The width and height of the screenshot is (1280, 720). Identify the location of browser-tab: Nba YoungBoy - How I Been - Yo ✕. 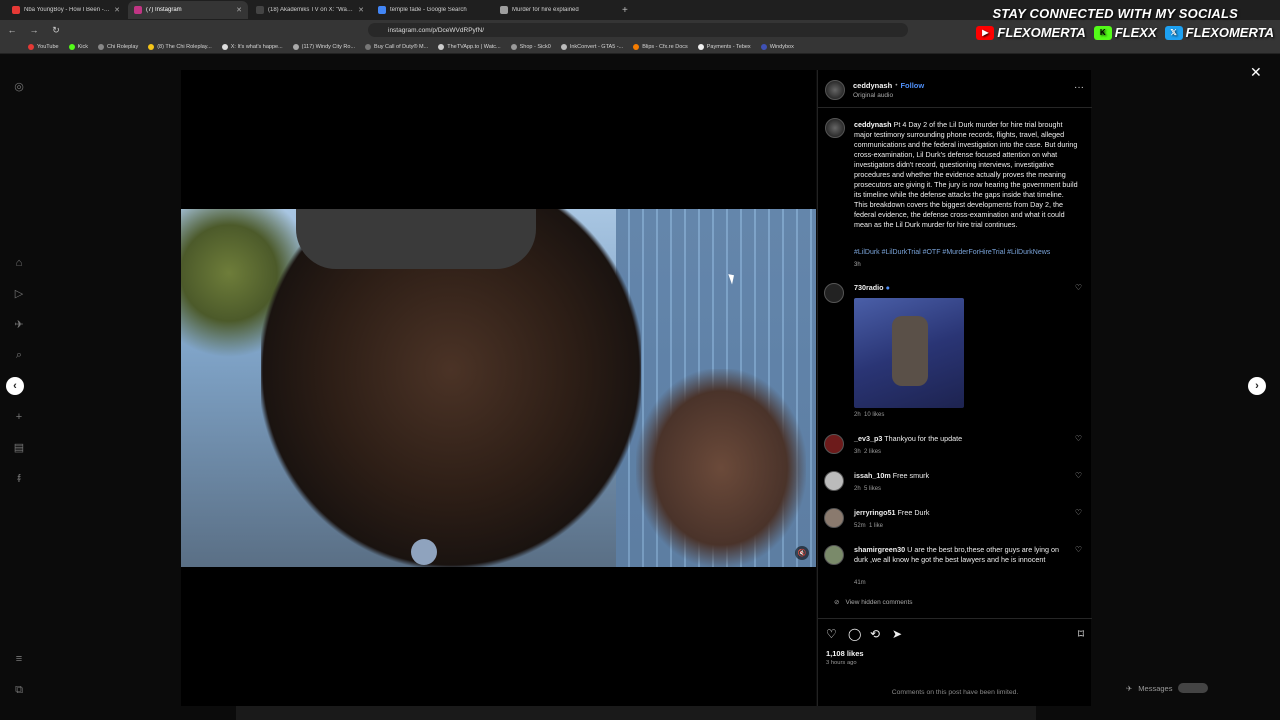
(66, 10).